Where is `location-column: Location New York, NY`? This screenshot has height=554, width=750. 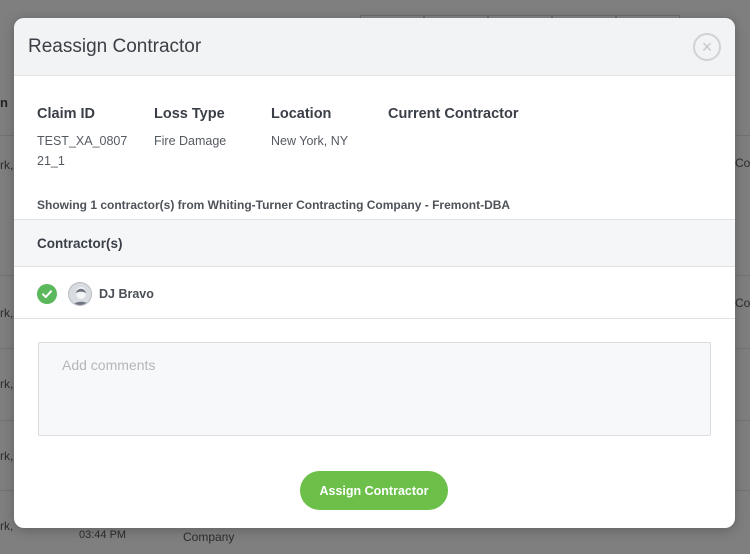
location-column: Location New York, NY is located at coordinates (326, 128).